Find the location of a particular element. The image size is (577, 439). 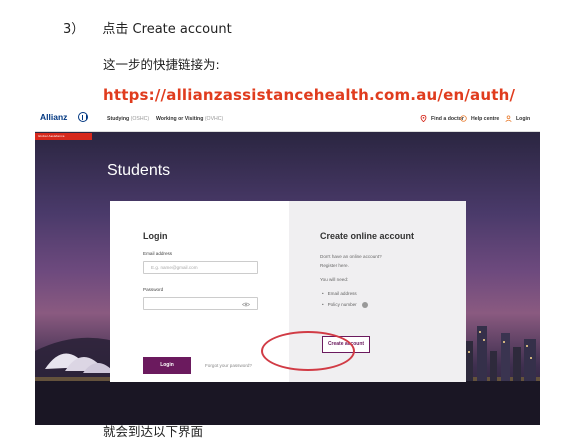

need-email-label: Email address is located at coordinates (342, 293).